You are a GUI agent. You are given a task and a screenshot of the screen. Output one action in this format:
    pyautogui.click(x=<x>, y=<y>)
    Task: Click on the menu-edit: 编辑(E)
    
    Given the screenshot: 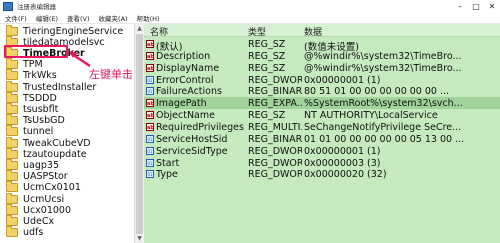 What is the action you would take?
    pyautogui.click(x=47, y=18)
    